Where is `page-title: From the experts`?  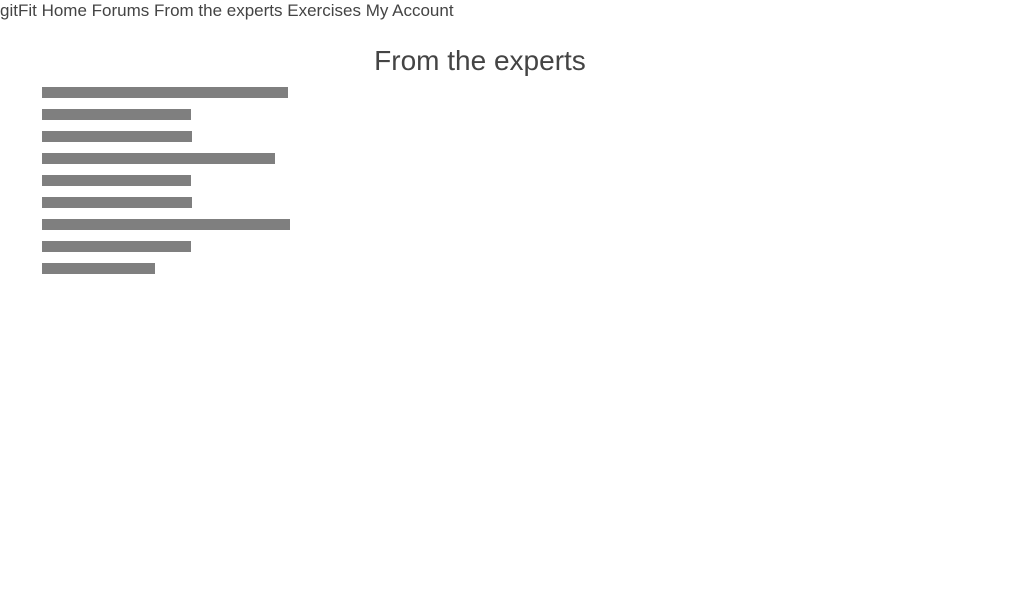
page-title: From the experts is located at coordinates (480, 60).